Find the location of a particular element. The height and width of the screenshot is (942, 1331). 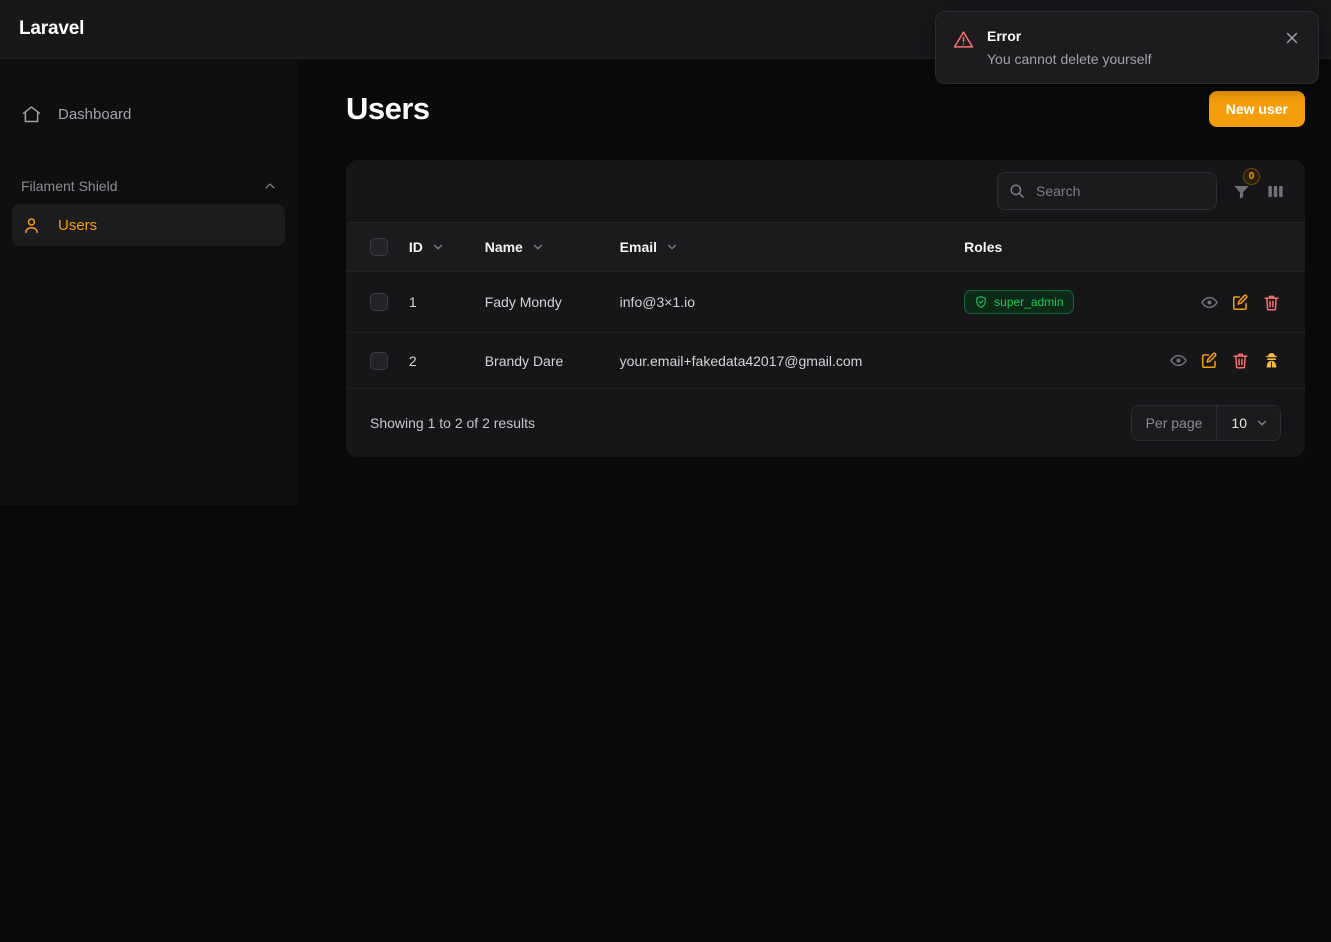

search-field is located at coordinates (1107, 191).